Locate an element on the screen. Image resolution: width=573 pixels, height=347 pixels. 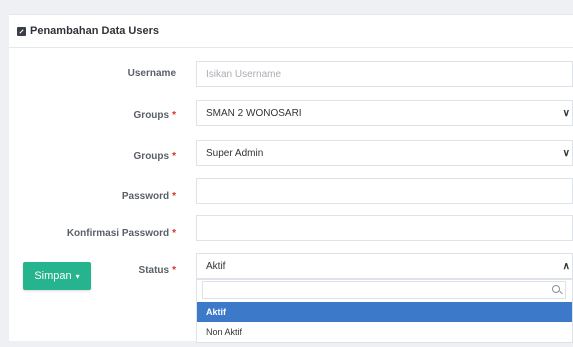
groups-role-label: Groups * is located at coordinates (154, 156).